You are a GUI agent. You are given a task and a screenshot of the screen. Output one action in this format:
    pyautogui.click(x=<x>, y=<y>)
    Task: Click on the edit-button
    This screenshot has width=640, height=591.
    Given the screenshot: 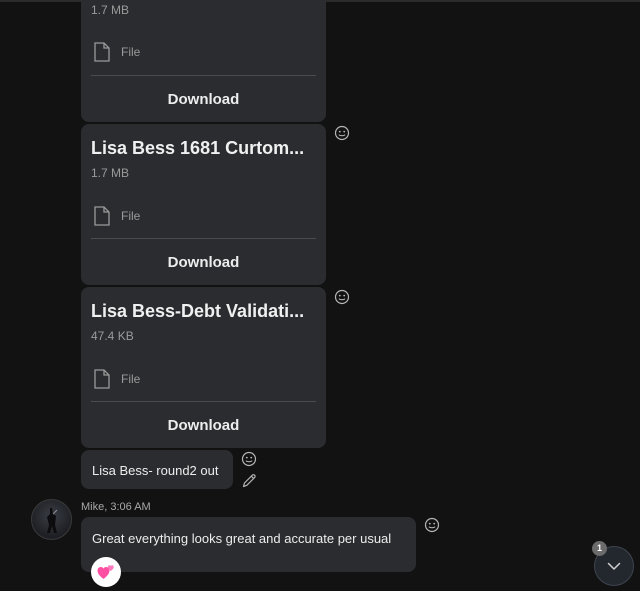 What is the action you would take?
    pyautogui.click(x=249, y=481)
    